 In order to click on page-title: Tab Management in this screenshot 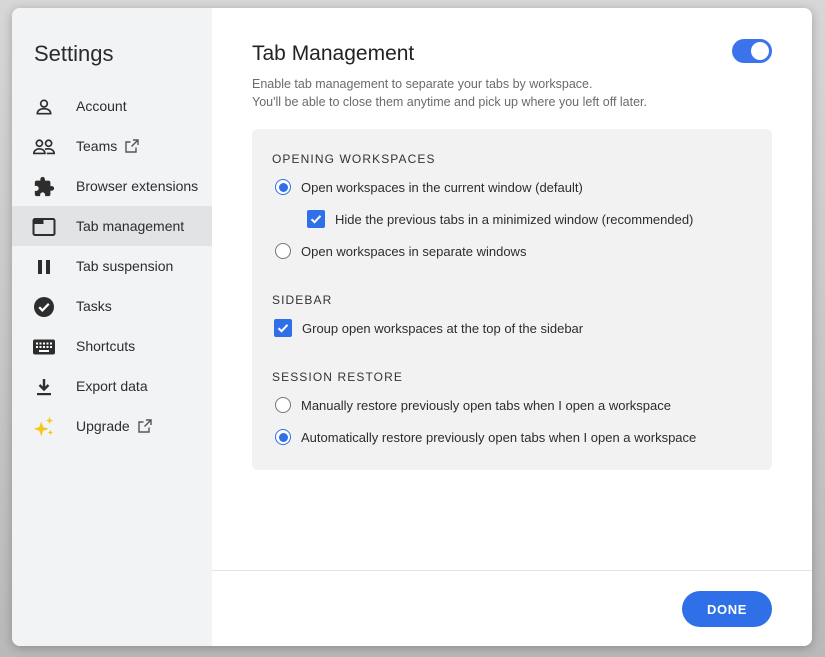, I will do `click(333, 53)`.